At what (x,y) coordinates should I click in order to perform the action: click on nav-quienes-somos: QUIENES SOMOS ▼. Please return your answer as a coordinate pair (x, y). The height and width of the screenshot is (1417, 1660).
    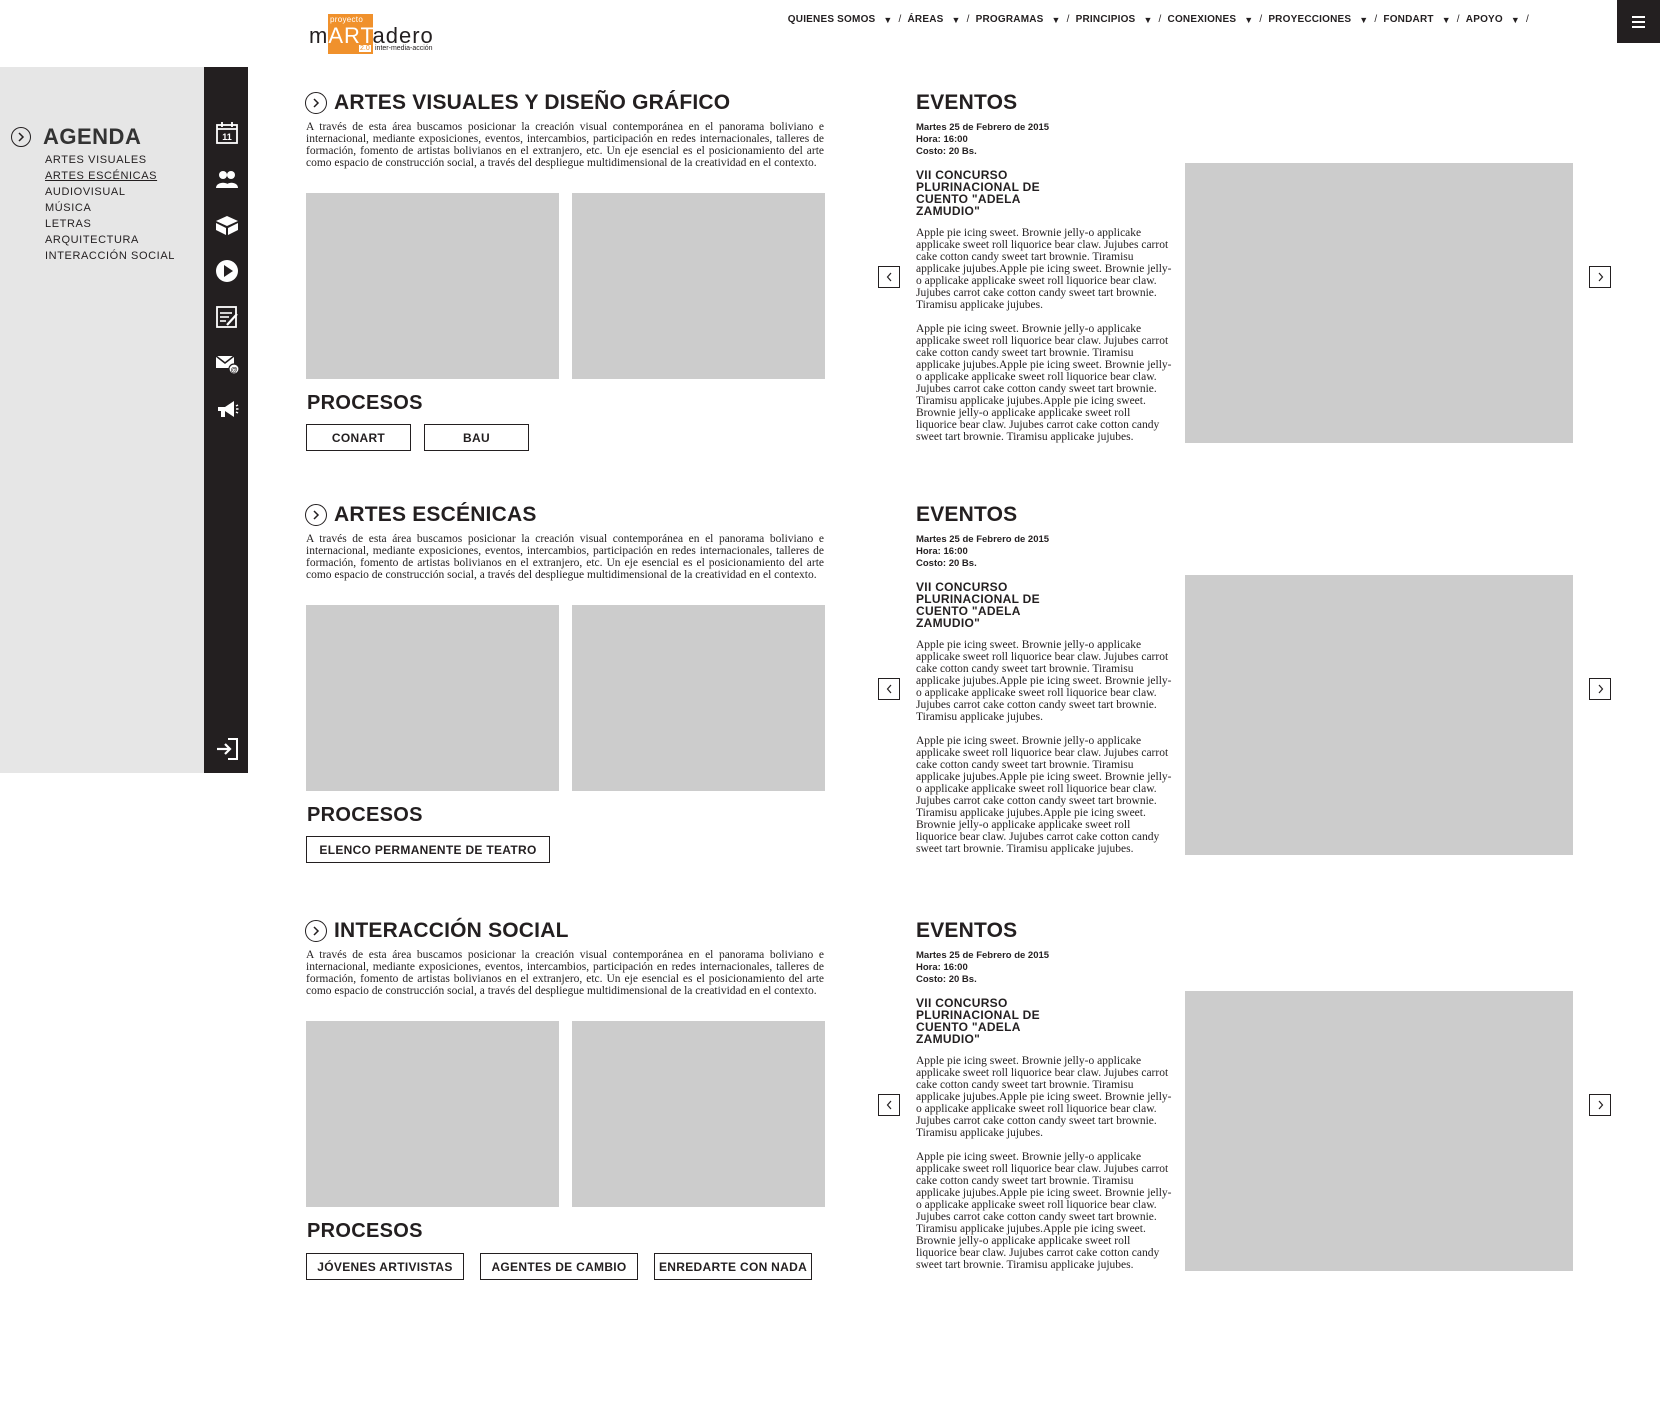
    Looking at the image, I should click on (840, 19).